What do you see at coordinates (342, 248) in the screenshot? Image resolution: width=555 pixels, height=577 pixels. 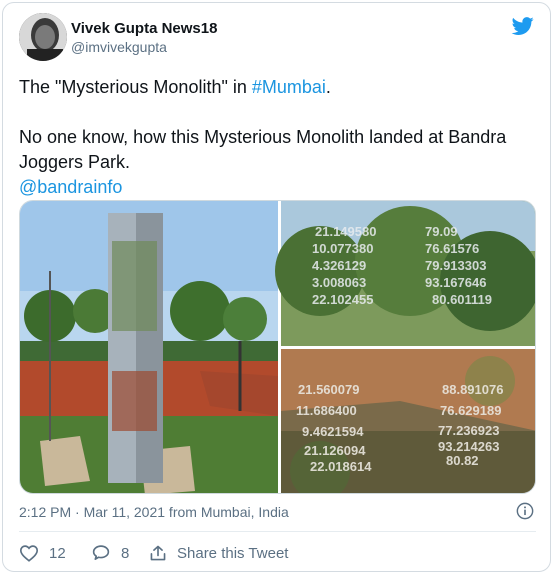 I see `photo-number-tl-1: 10.077380` at bounding box center [342, 248].